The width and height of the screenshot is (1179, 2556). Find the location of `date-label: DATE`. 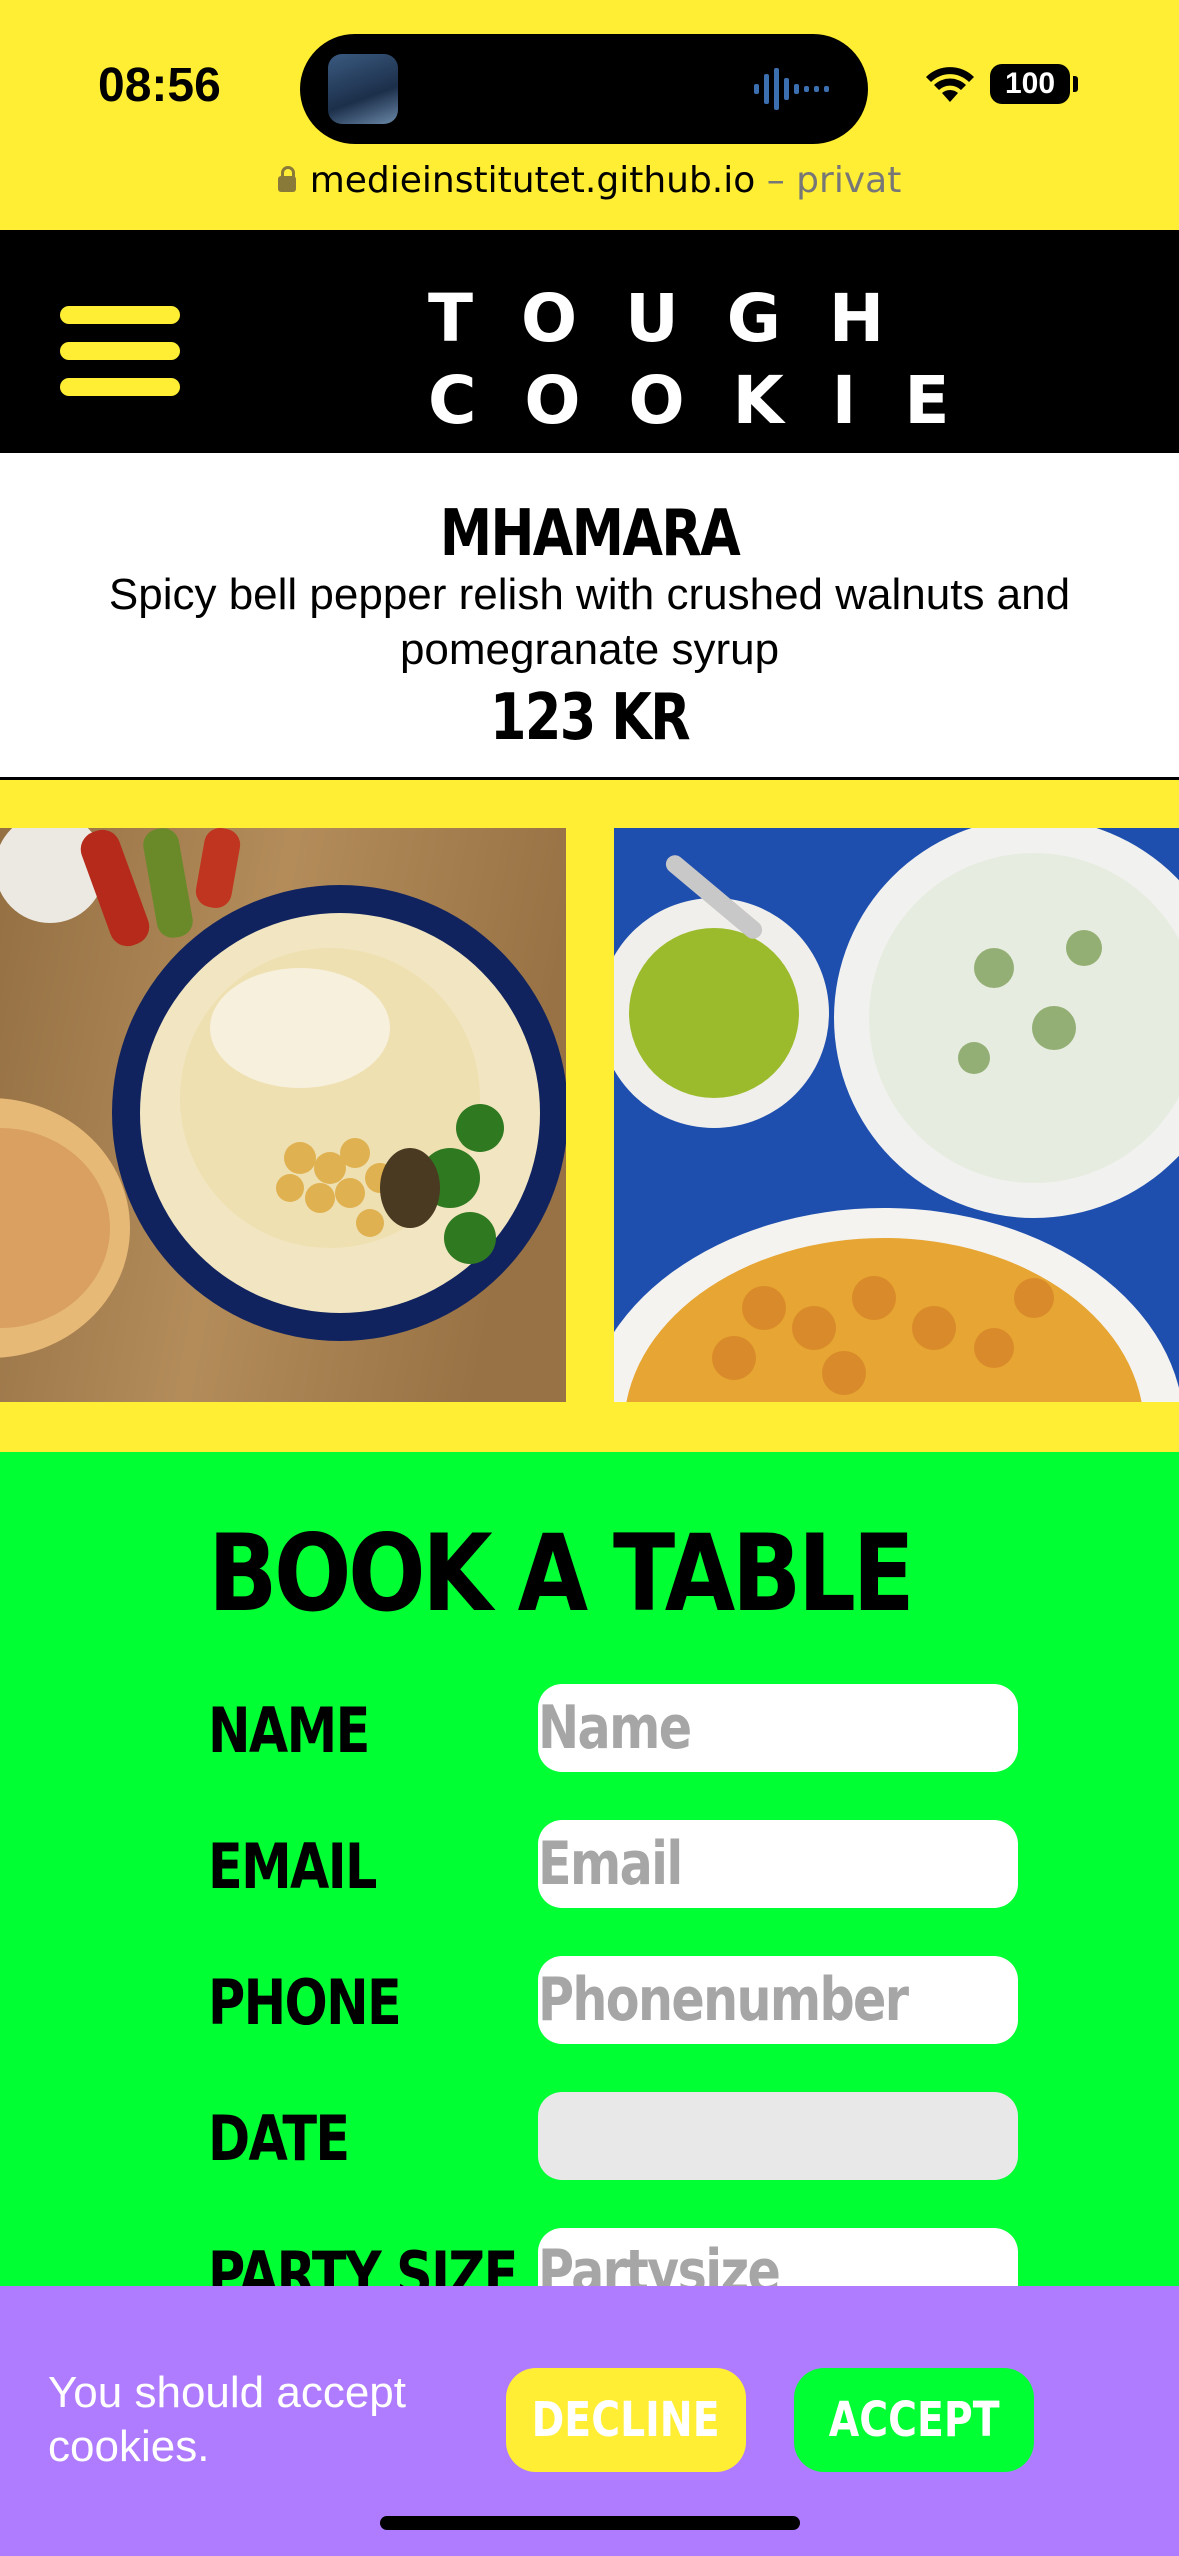

date-label: DATE is located at coordinates (279, 2138).